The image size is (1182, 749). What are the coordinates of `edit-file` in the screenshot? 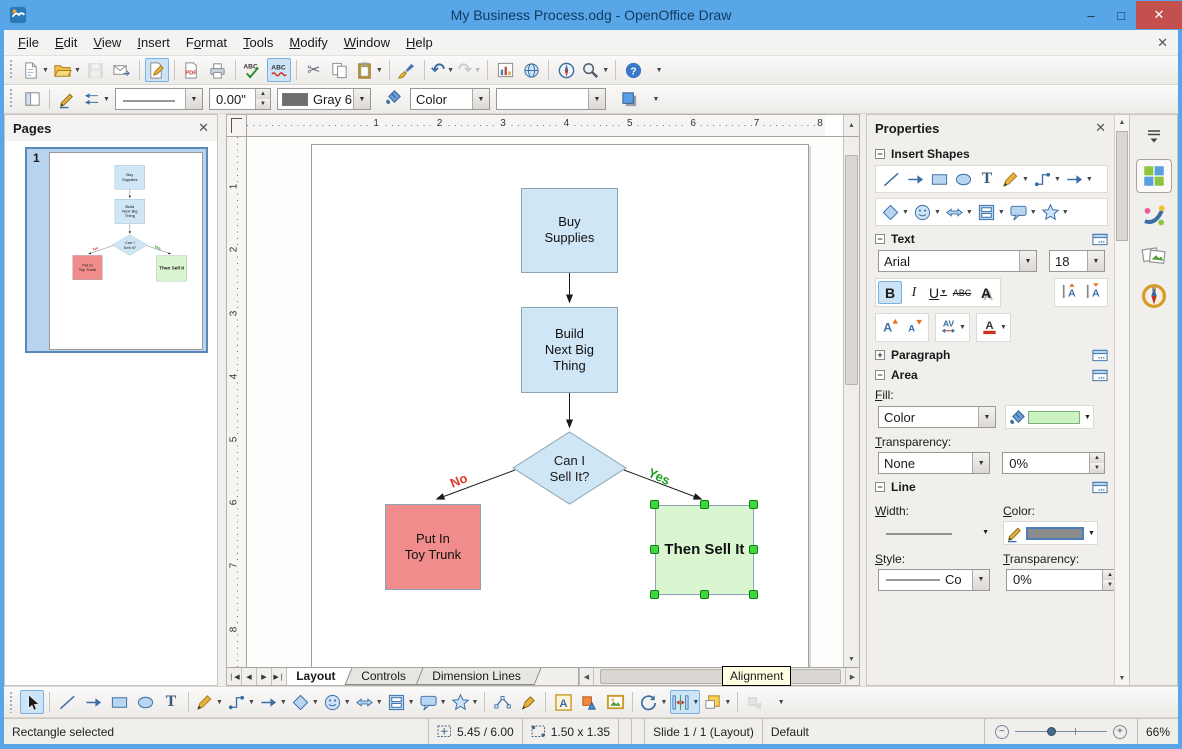 It's located at (156, 70).